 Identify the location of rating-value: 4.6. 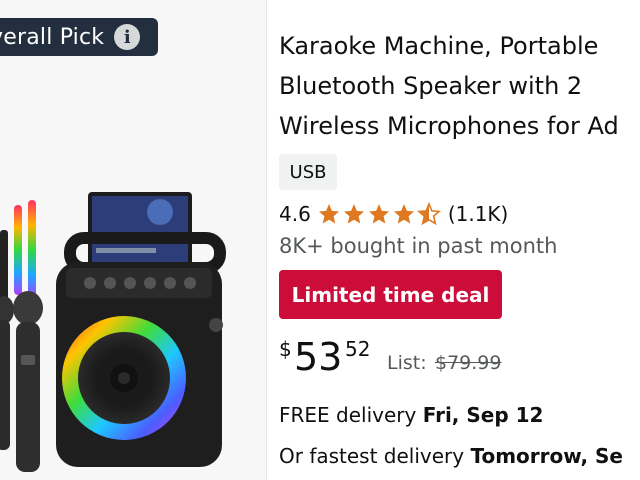
(295, 214).